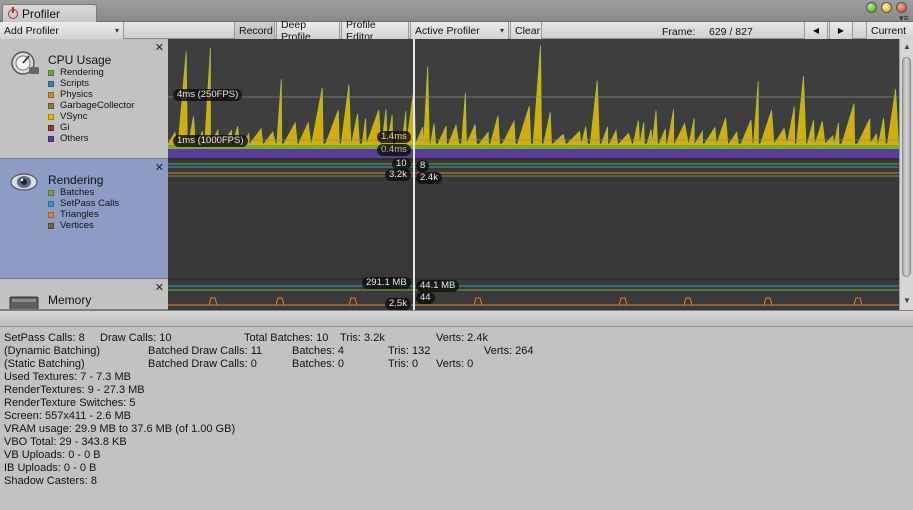 The width and height of the screenshot is (913, 510). I want to click on previous-frame-button: ◀, so click(816, 30).